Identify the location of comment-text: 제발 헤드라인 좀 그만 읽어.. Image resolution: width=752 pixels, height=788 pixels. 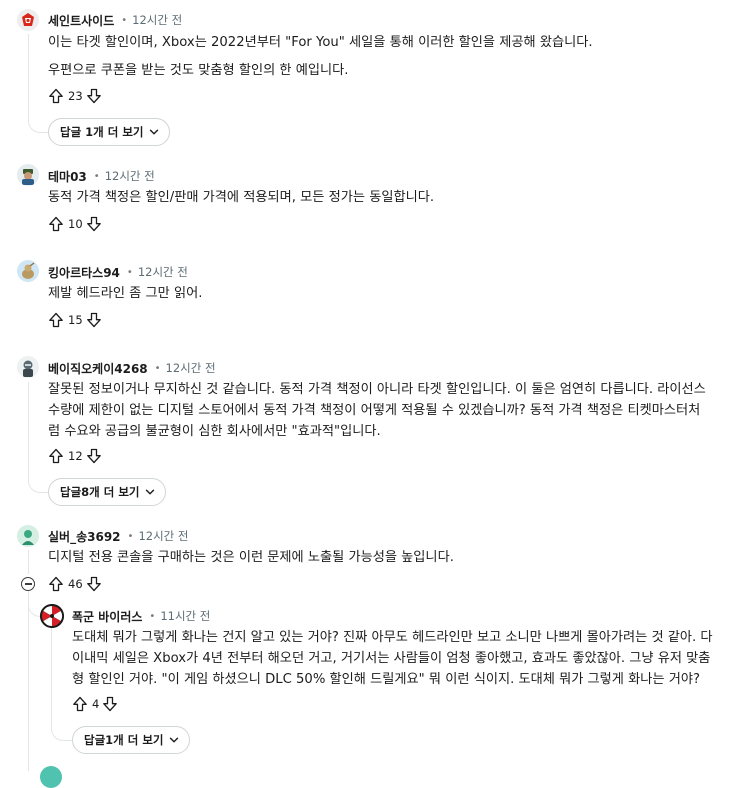
(125, 293).